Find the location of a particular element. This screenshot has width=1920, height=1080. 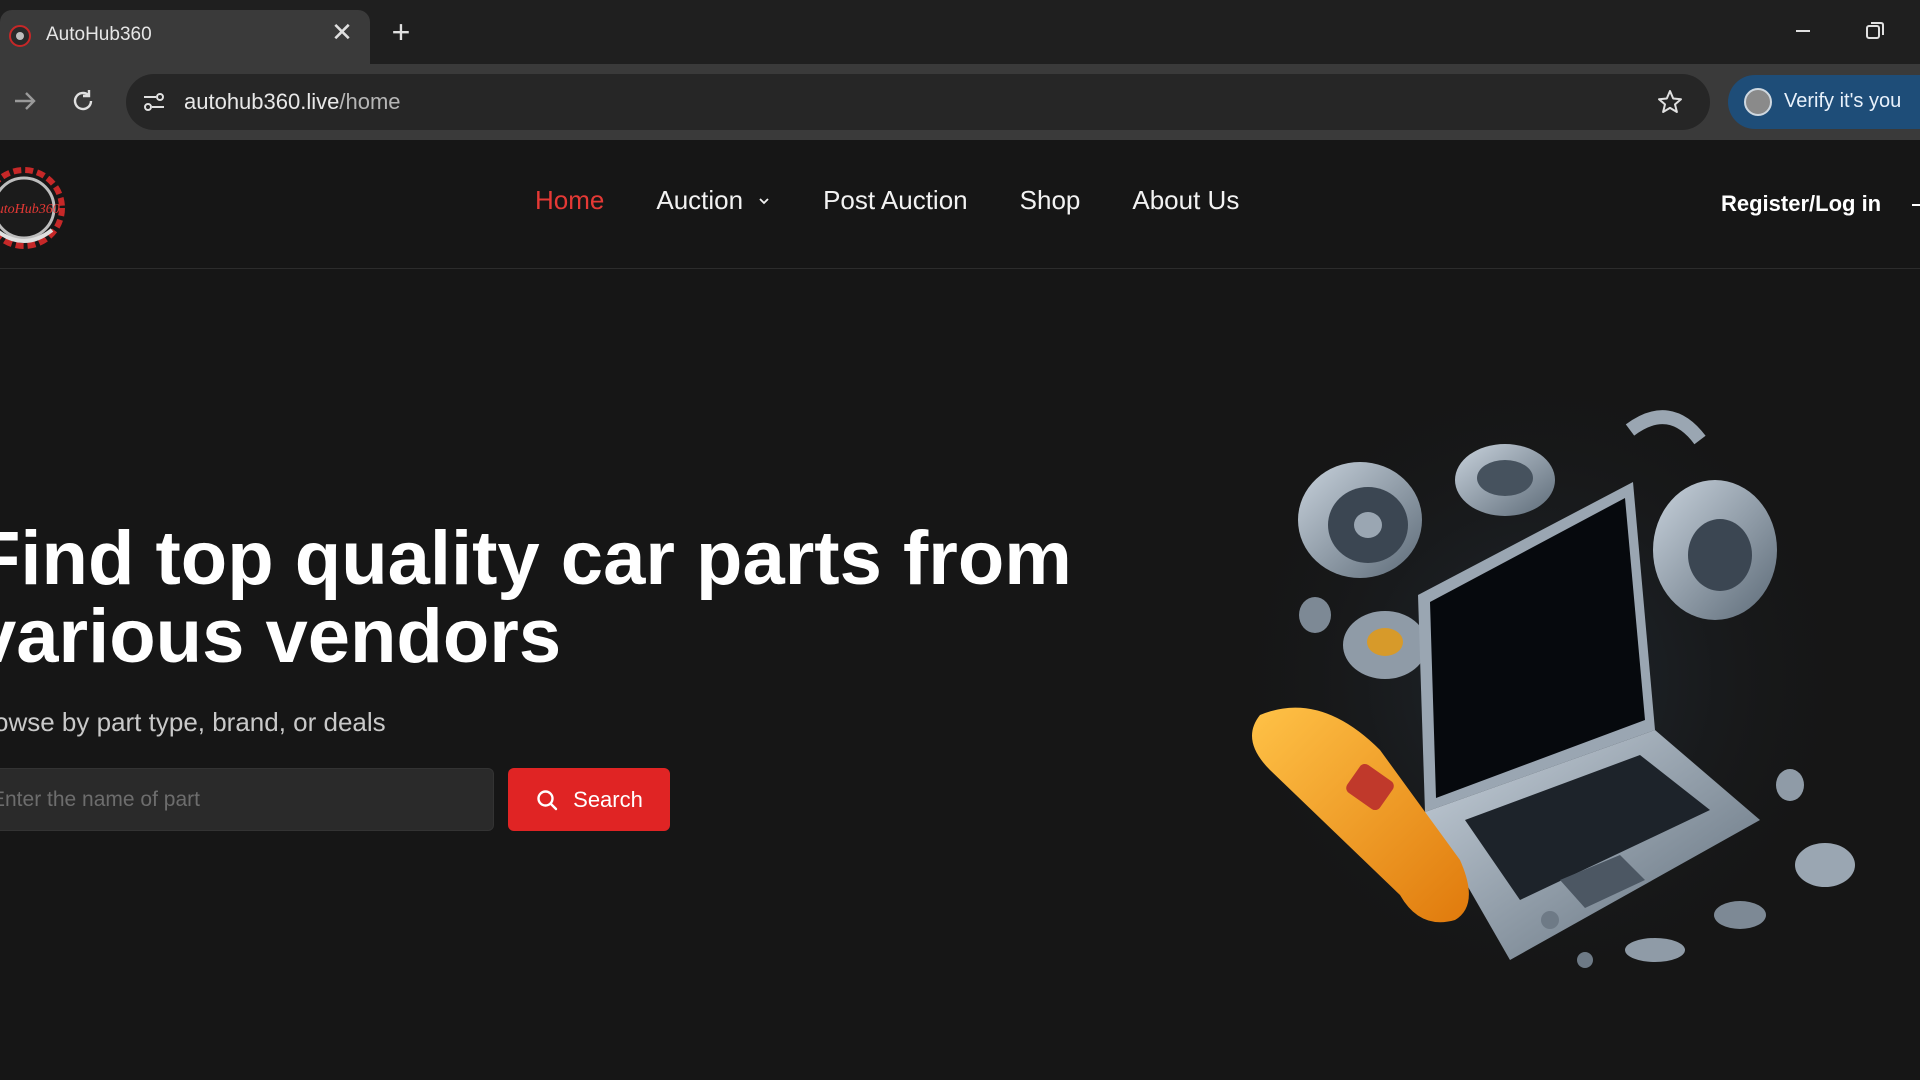

close-icon: ✕ is located at coordinates (342, 32).